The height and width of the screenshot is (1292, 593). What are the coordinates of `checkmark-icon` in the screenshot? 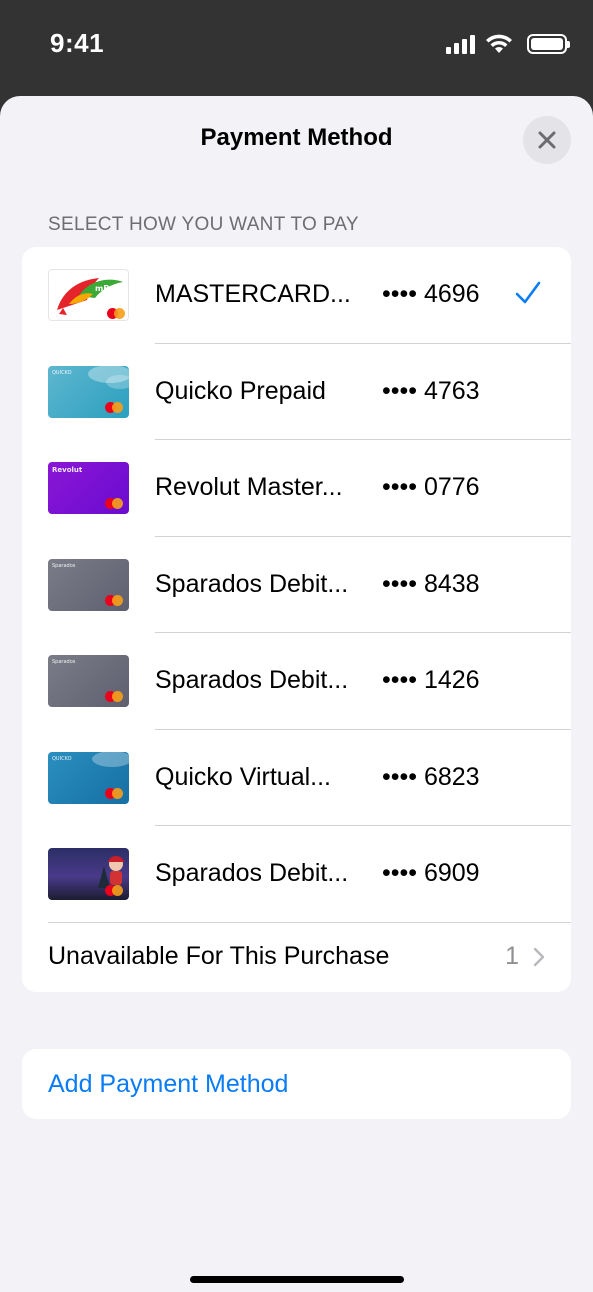 It's located at (528, 292).